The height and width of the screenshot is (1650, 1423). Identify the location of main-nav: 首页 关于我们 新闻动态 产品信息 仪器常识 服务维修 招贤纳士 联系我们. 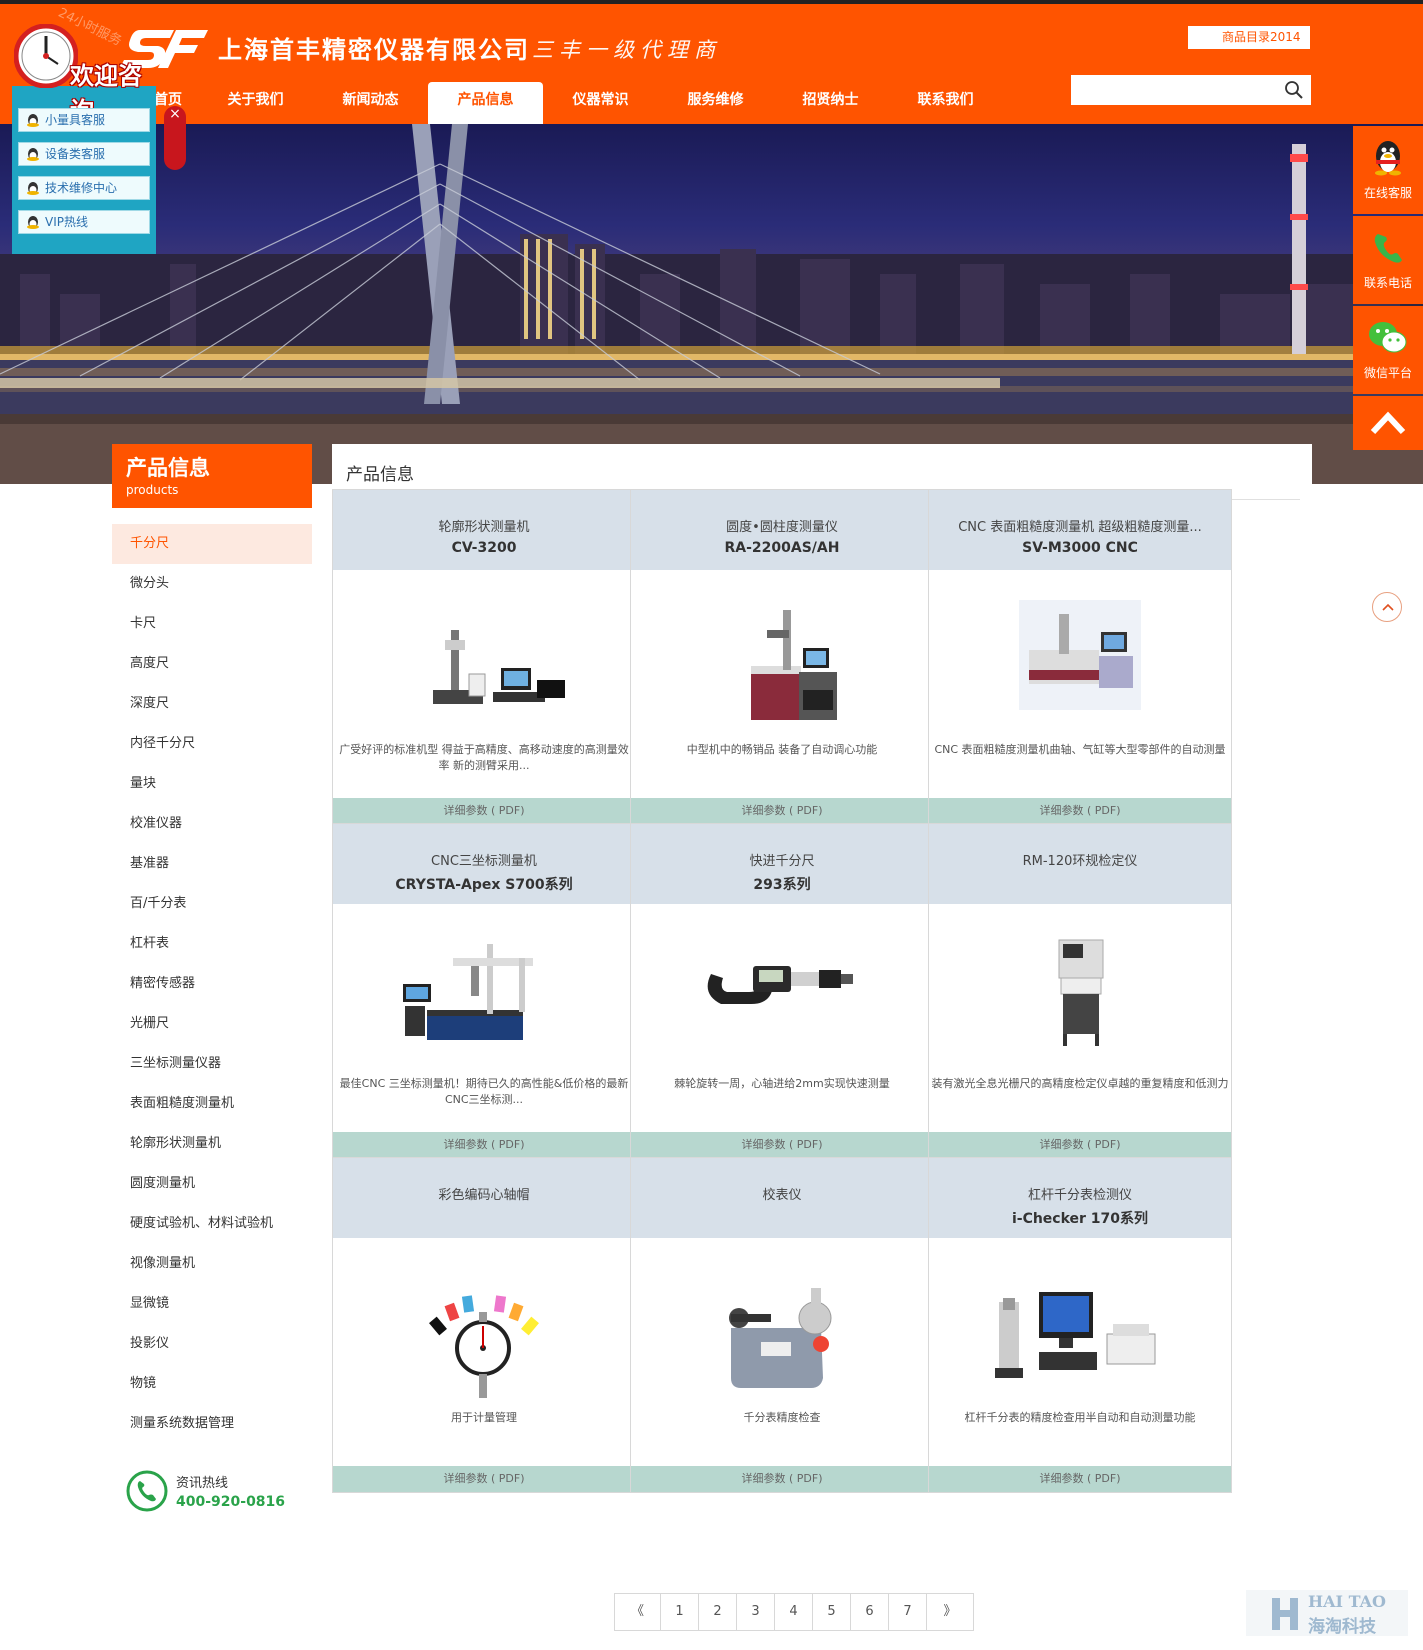
(571, 103).